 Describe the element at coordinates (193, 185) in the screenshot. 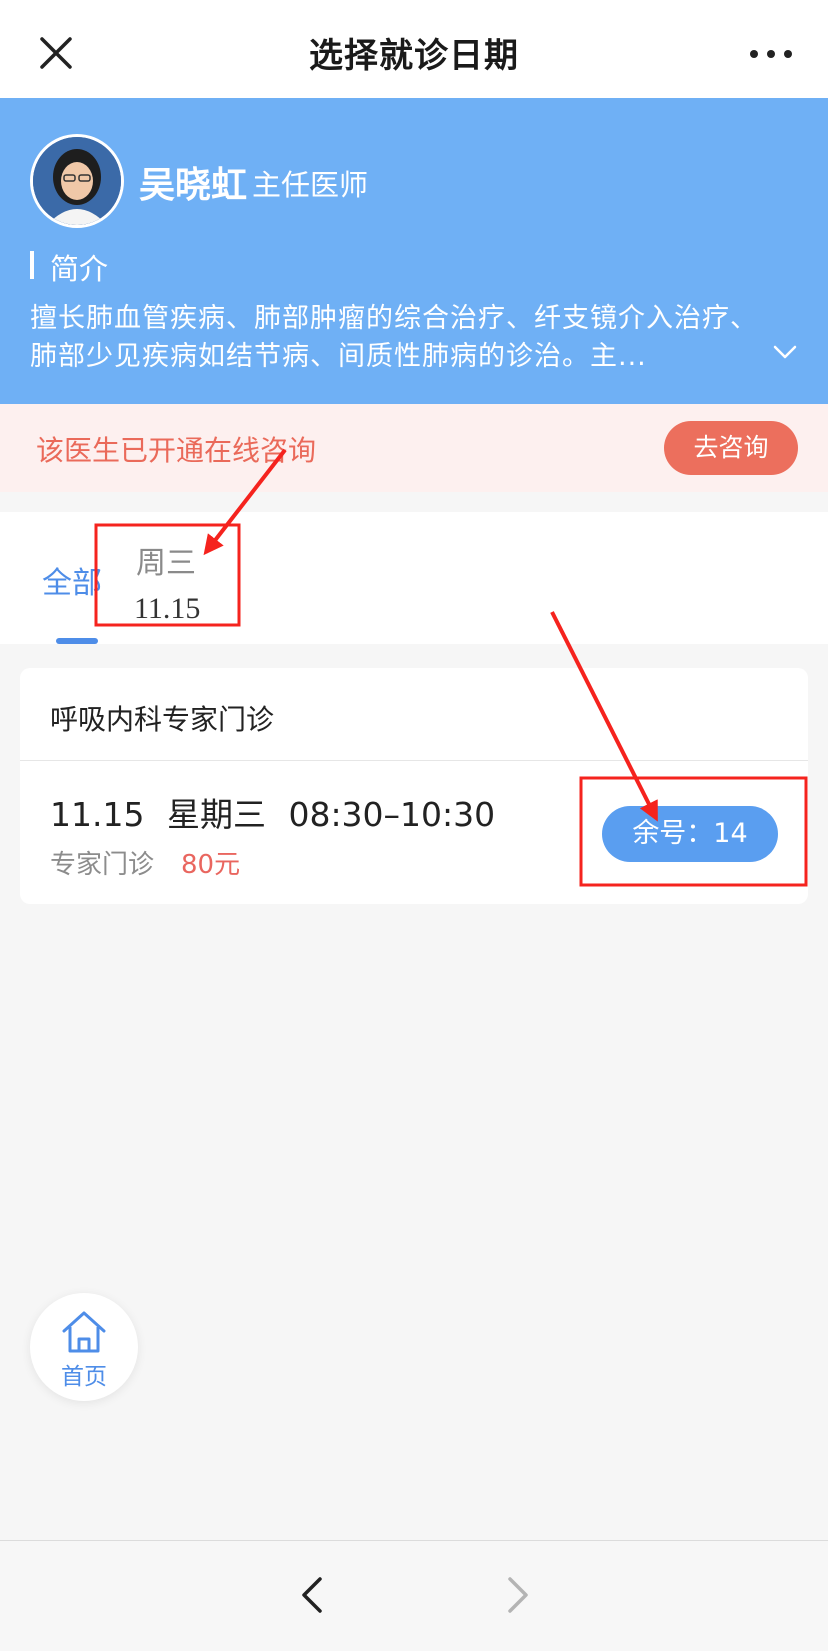

I see `doctor-name: 吴晓虹` at that location.